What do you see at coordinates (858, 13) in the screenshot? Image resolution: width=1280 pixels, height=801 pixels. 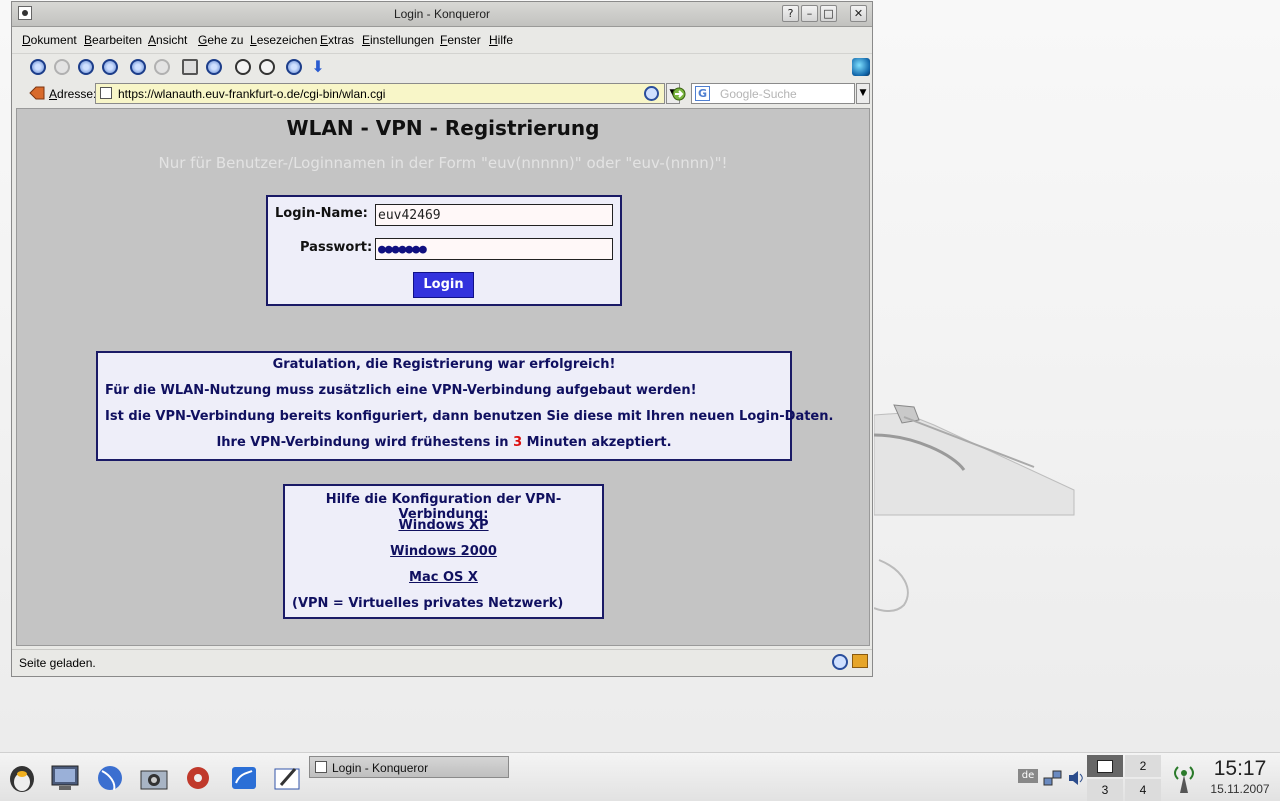 I see `close-button: ✕` at bounding box center [858, 13].